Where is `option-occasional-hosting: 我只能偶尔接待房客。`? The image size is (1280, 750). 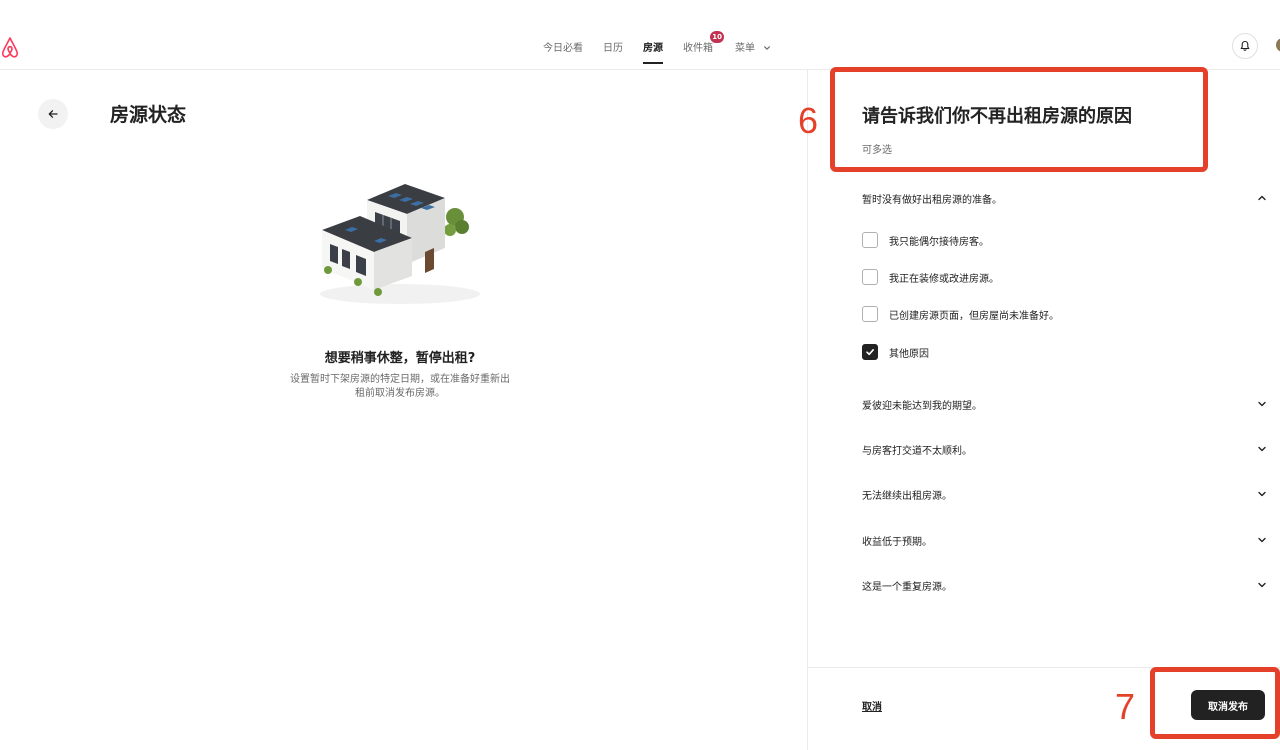 option-occasional-hosting: 我只能偶尔接待房客。 is located at coordinates (925, 240).